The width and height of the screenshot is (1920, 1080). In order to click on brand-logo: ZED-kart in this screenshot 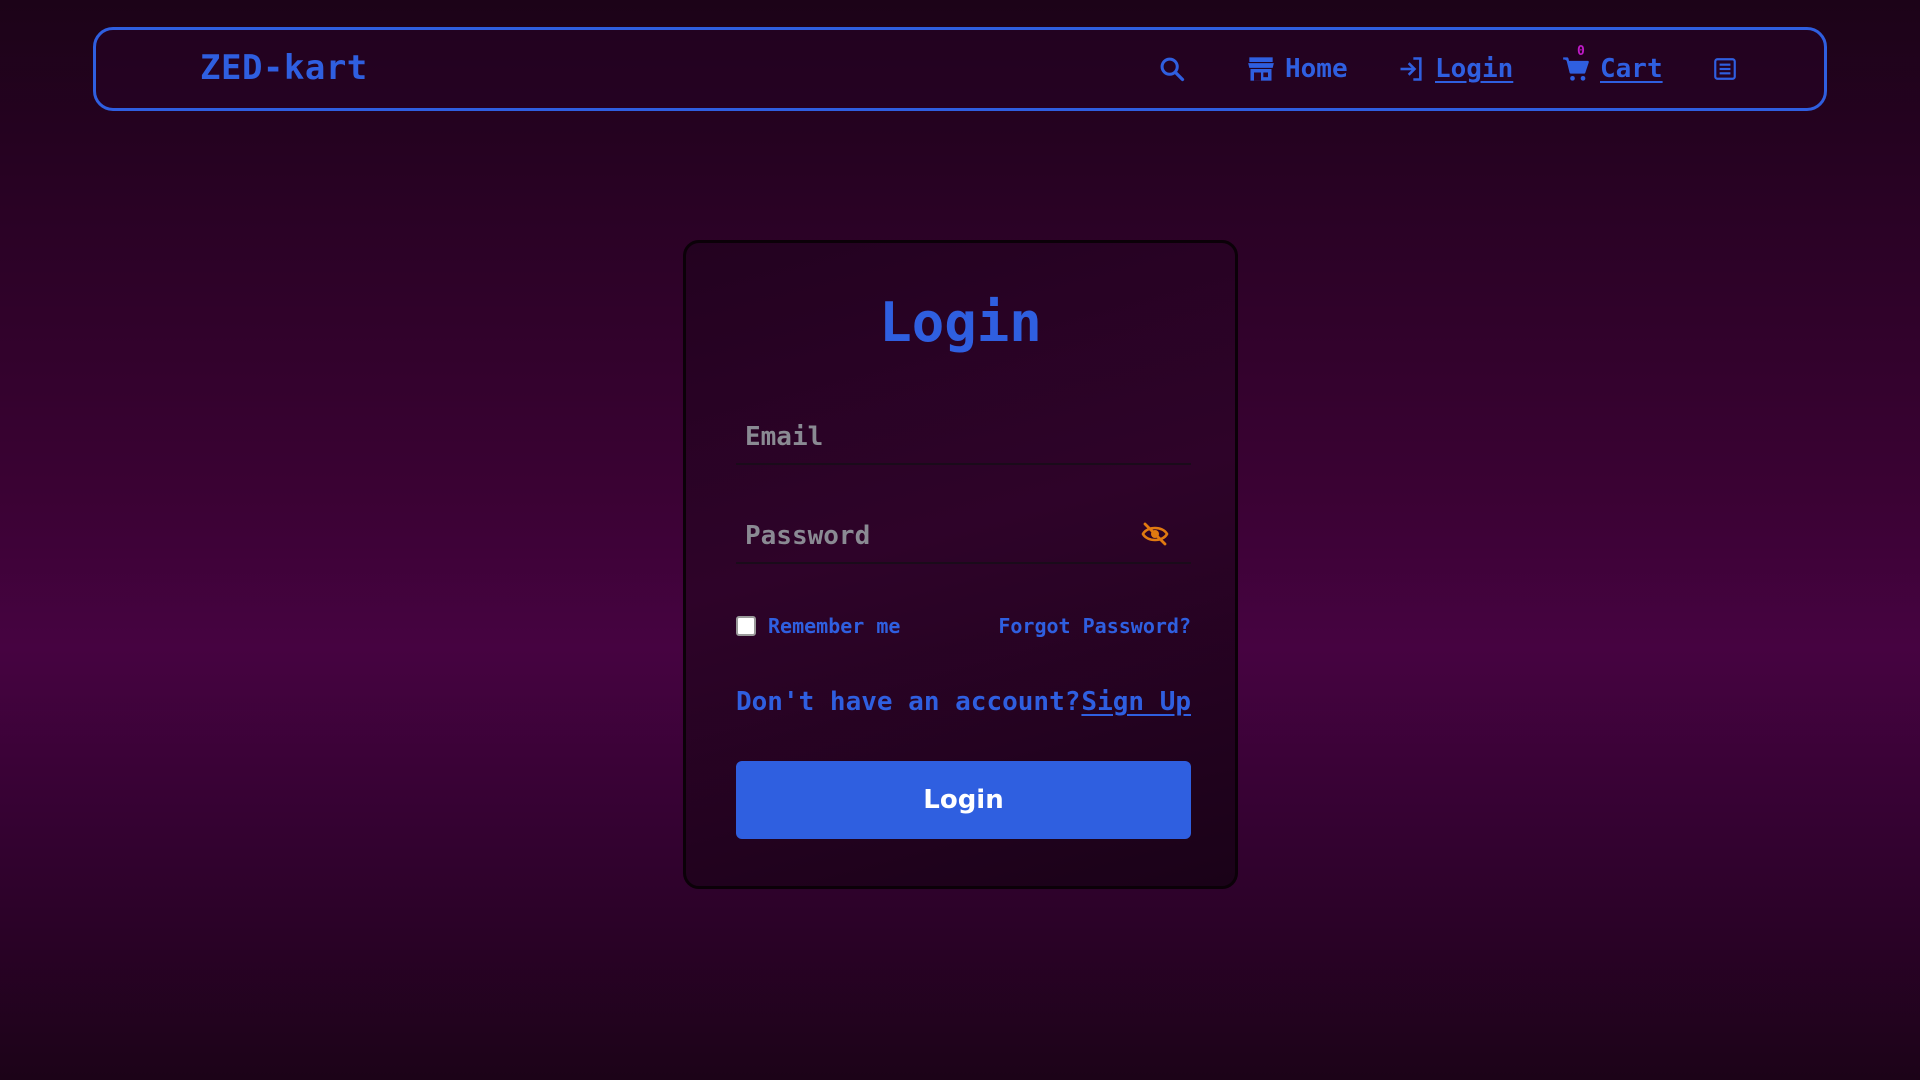, I will do `click(284, 68)`.